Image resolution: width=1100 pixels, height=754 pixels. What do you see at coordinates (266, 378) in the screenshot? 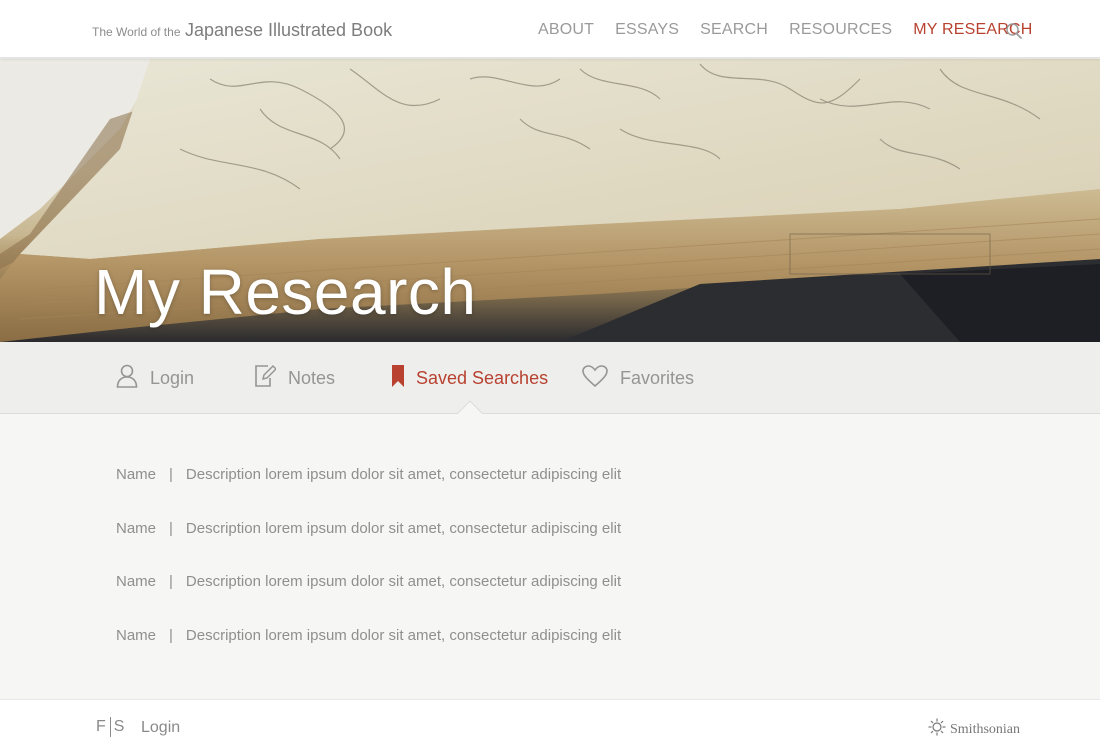
I see `note-edit-icon` at bounding box center [266, 378].